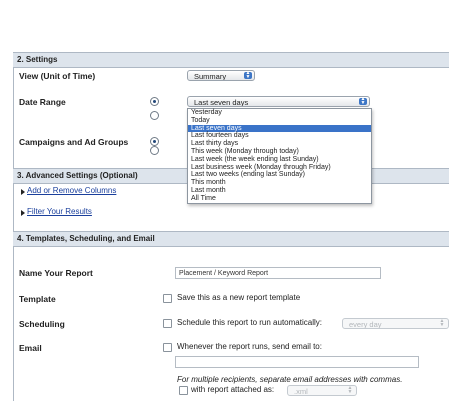 The width and height of the screenshot is (449, 401). Describe the element at coordinates (279, 183) in the screenshot. I see `date-range-option: This month` at that location.